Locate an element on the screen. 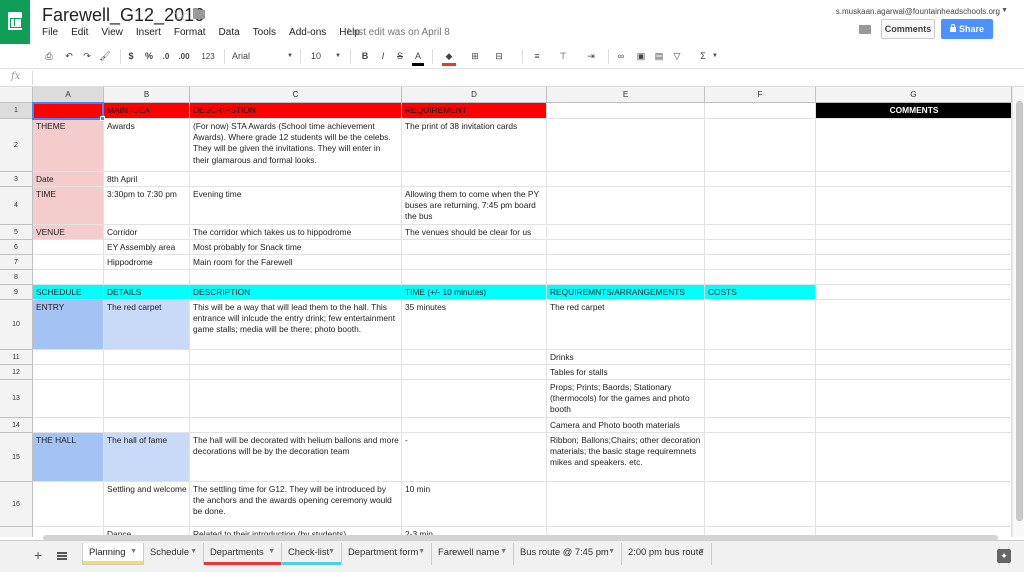 The image size is (1024, 572). comments-button: Comments is located at coordinates (908, 29).